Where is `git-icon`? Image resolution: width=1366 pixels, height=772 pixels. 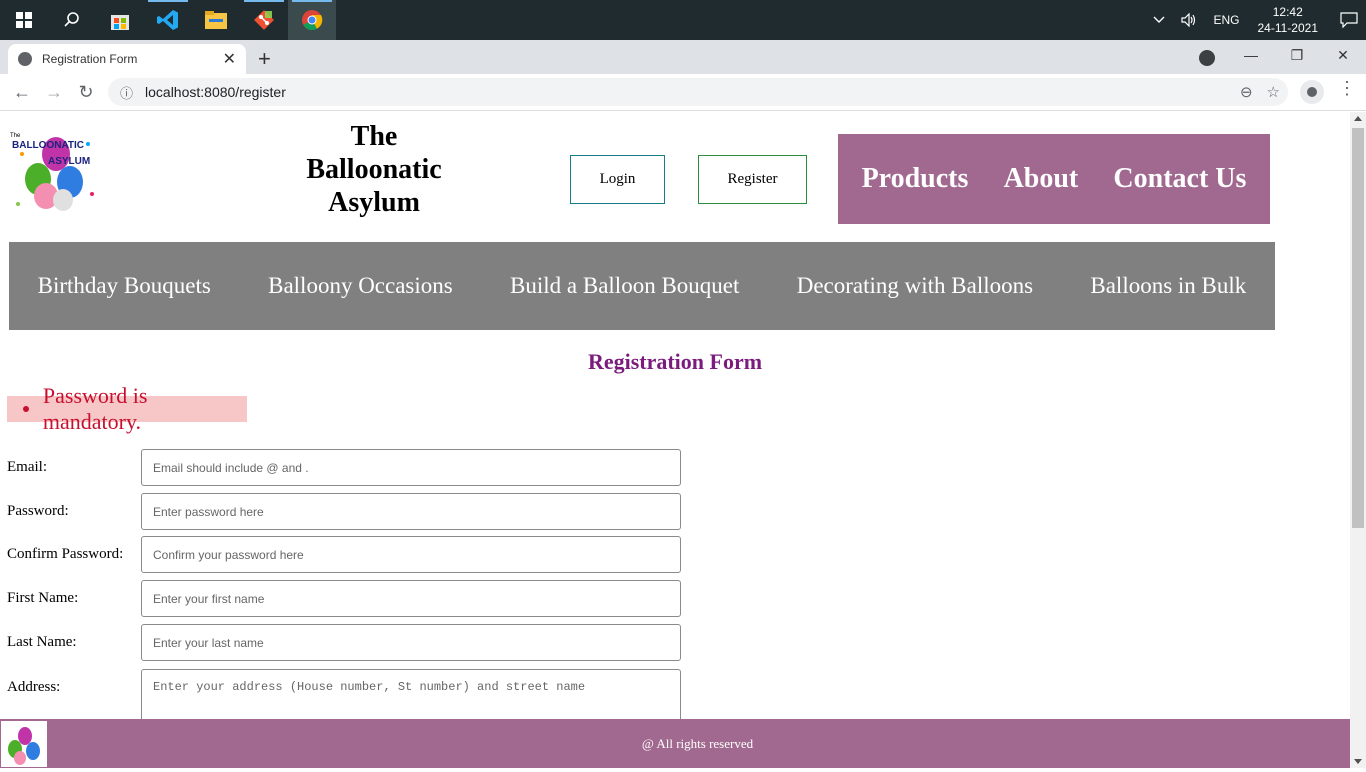
git-icon is located at coordinates (264, 20).